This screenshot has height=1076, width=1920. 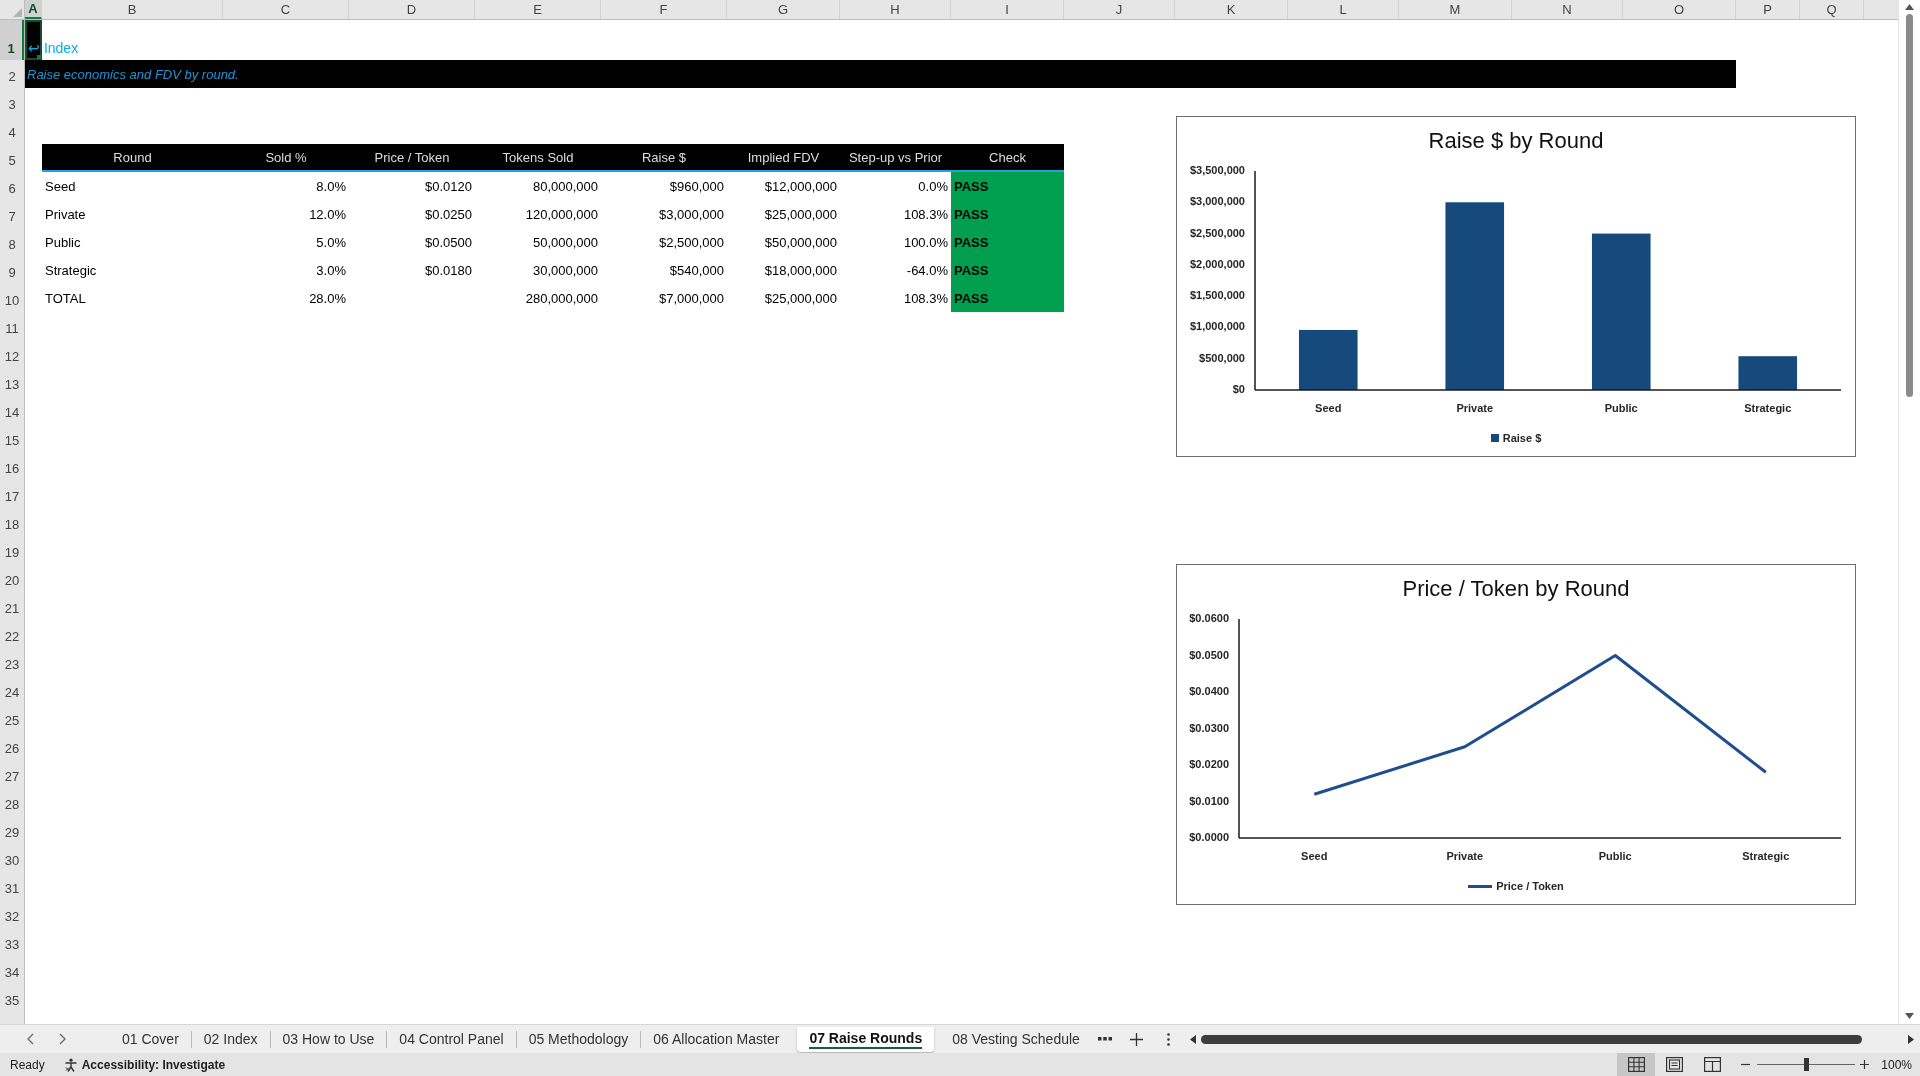 What do you see at coordinates (1636, 1064) in the screenshot?
I see `view-button` at bounding box center [1636, 1064].